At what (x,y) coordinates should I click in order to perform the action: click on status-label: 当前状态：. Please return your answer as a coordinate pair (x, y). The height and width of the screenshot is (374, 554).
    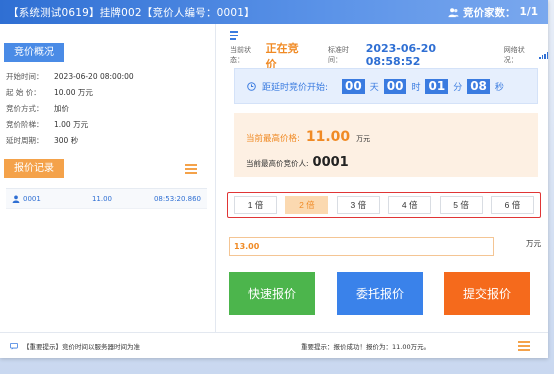
    Looking at the image, I should click on (240, 55).